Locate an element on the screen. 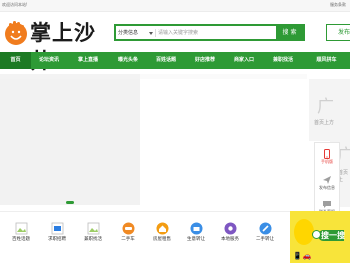  service-item: 兼职找活 is located at coordinates (93, 232).